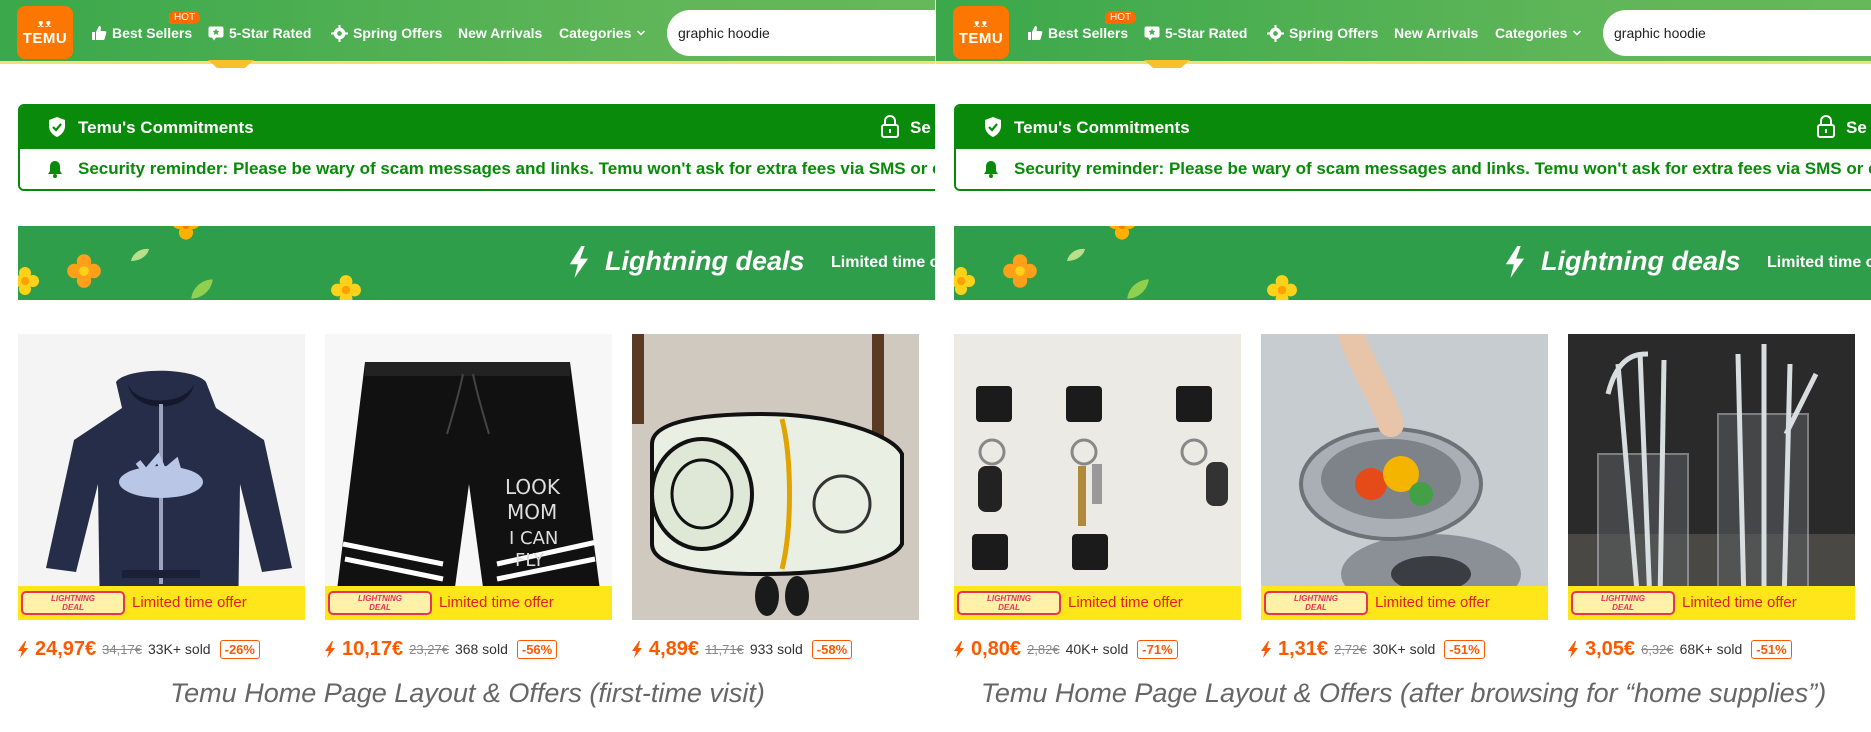 Image resolution: width=1871 pixels, height=732 pixels. I want to click on price-row: 24,97€ 34,17€ 33K+ sold -26%, so click(139, 649).